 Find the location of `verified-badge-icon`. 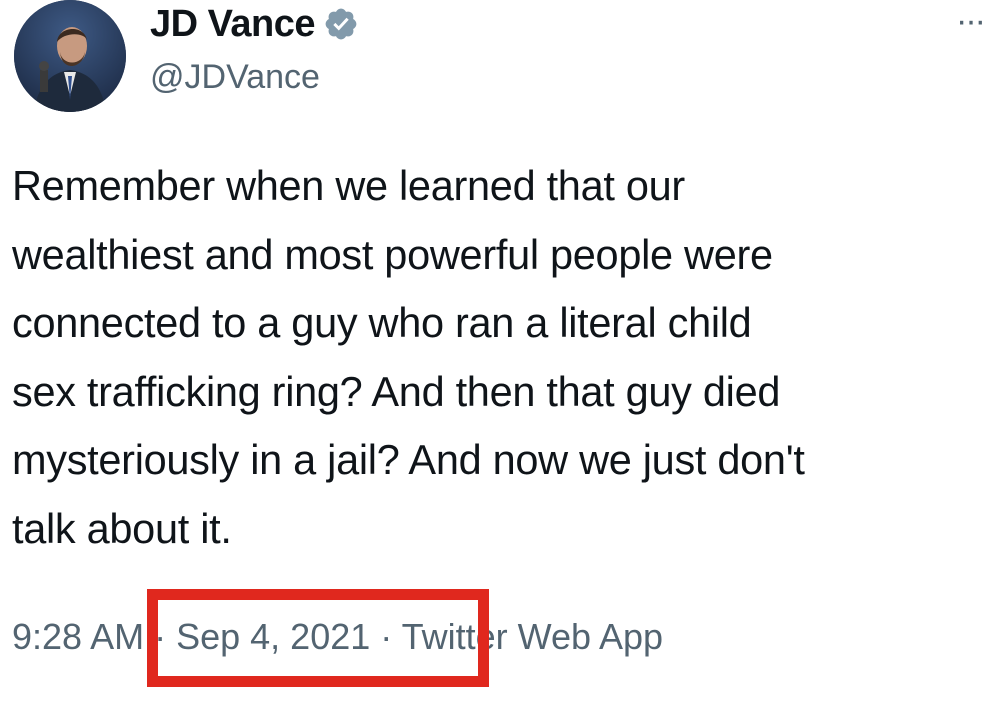

verified-badge-icon is located at coordinates (341, 24).